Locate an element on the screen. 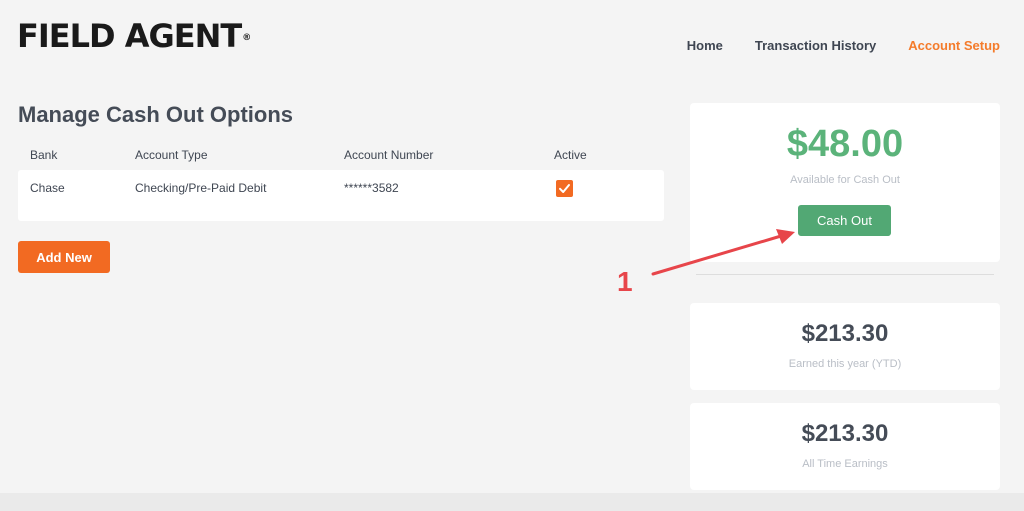  nav-home: Home is located at coordinates (705, 45).